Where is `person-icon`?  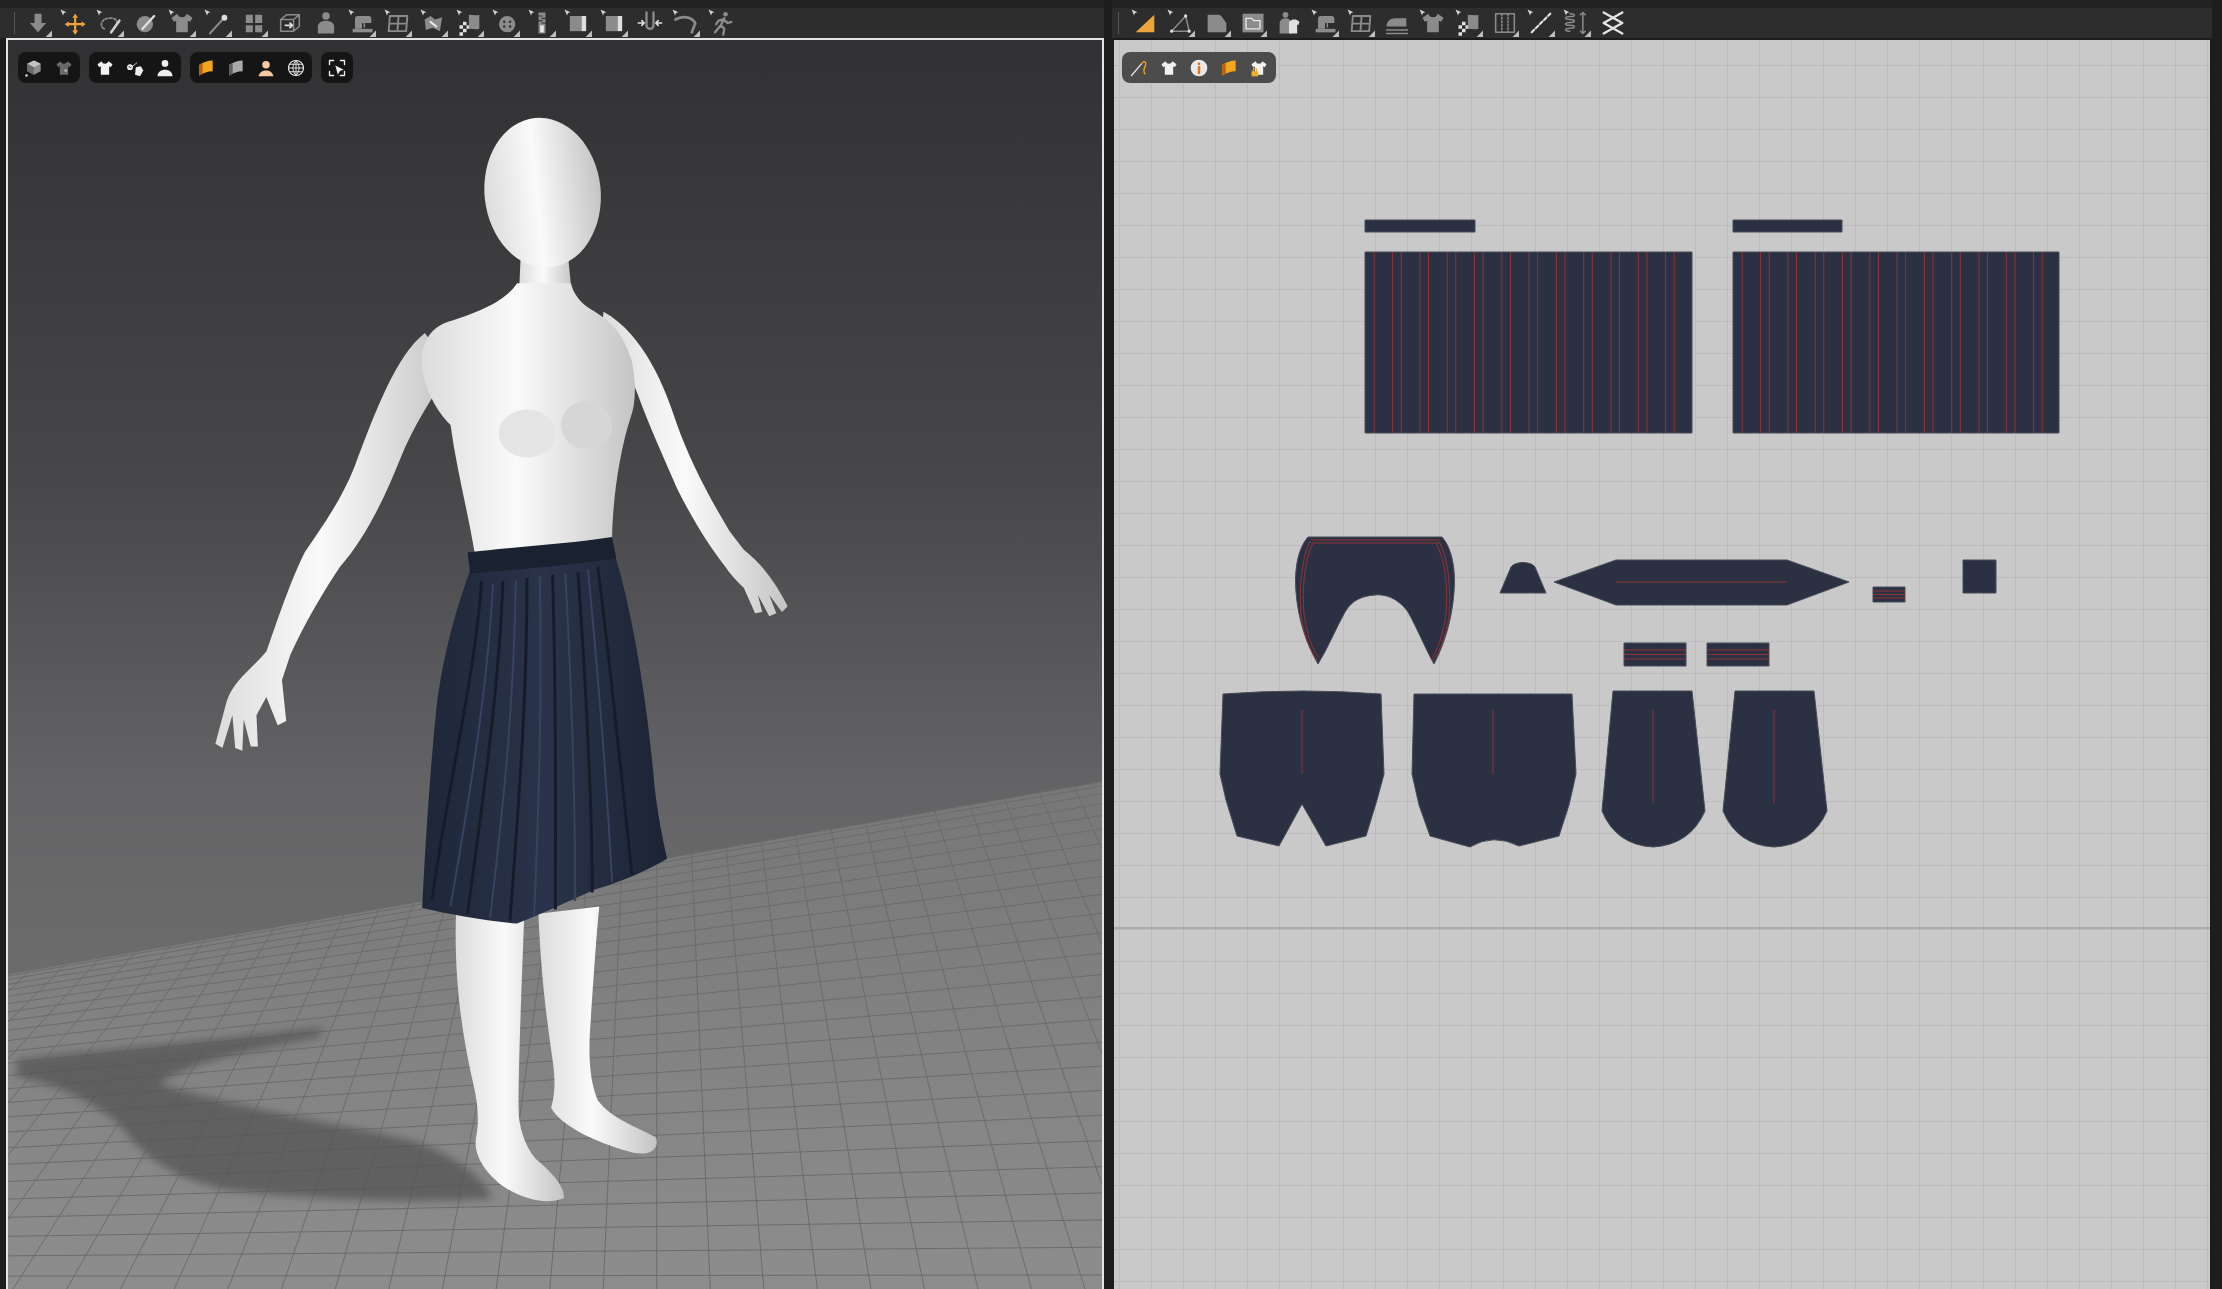
person-icon is located at coordinates (165, 67).